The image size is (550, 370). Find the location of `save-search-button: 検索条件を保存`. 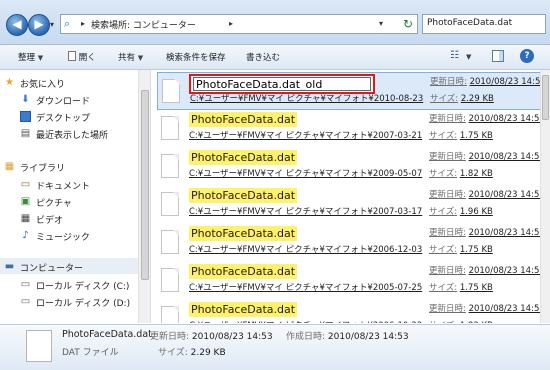

save-search-button: 検索条件を保存 is located at coordinates (196, 57).